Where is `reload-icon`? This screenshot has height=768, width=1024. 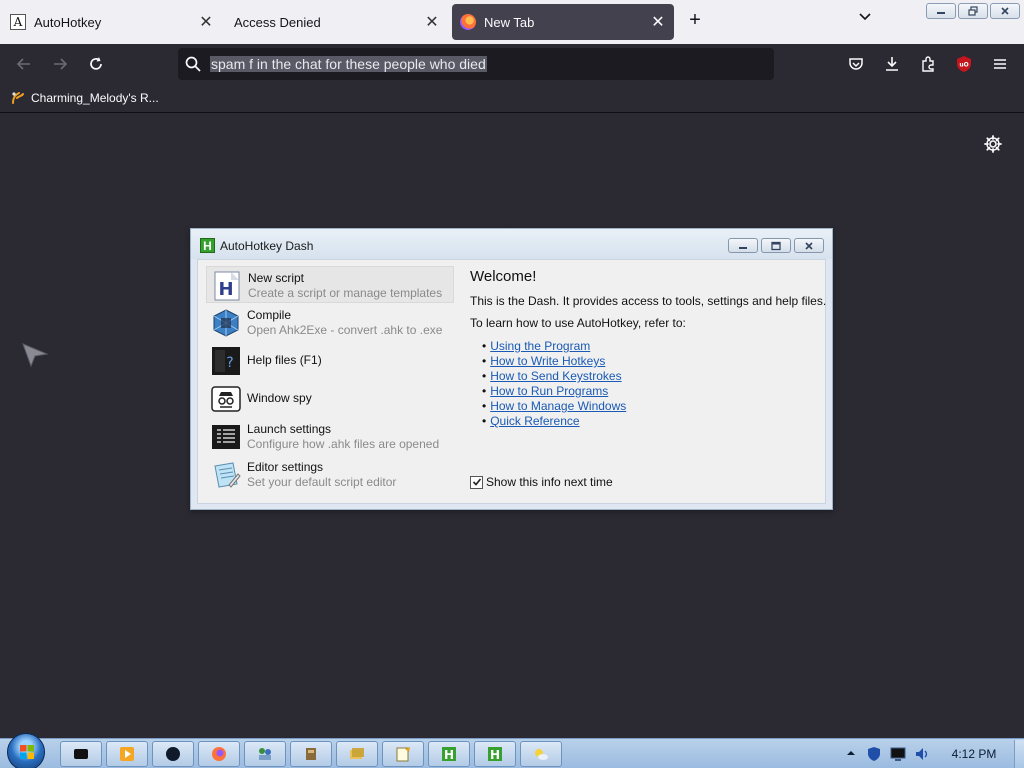 reload-icon is located at coordinates (96, 63).